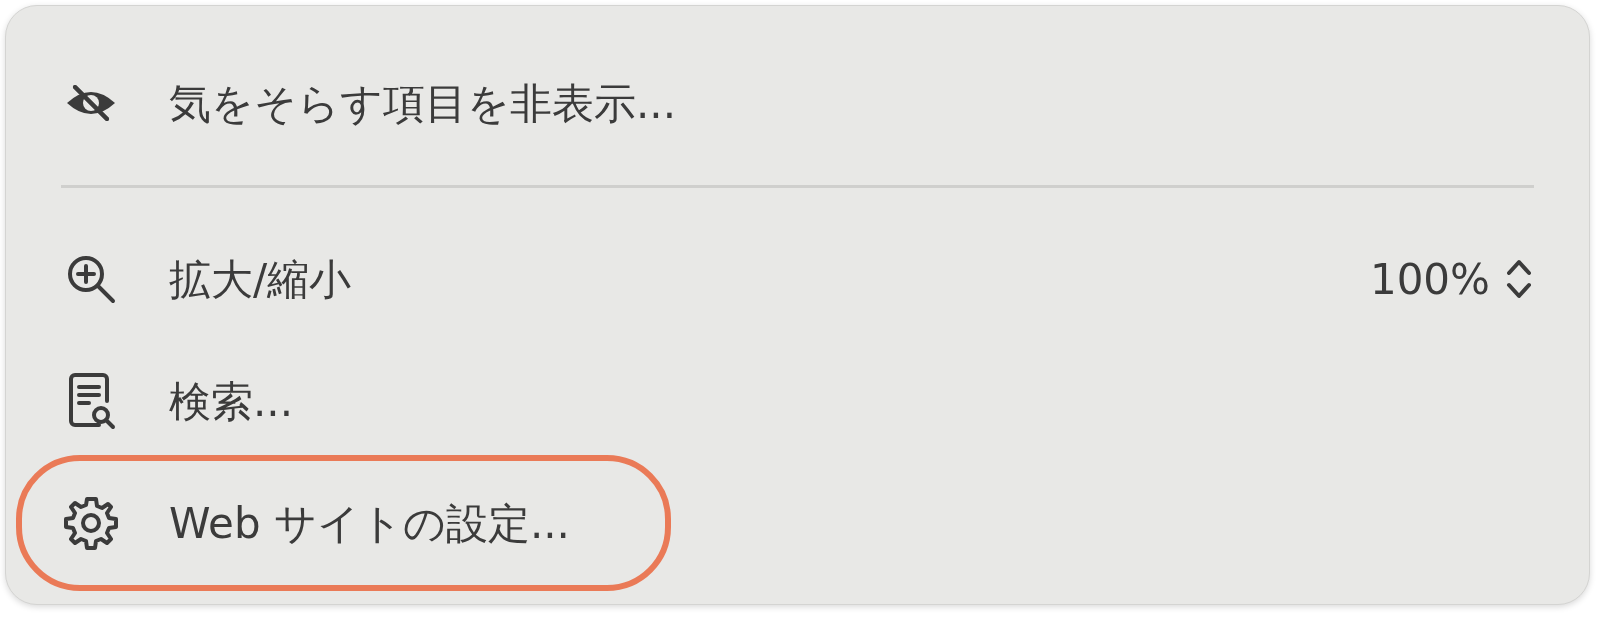 The width and height of the screenshot is (1604, 622). I want to click on zoom-value: 100%, so click(1429, 279).